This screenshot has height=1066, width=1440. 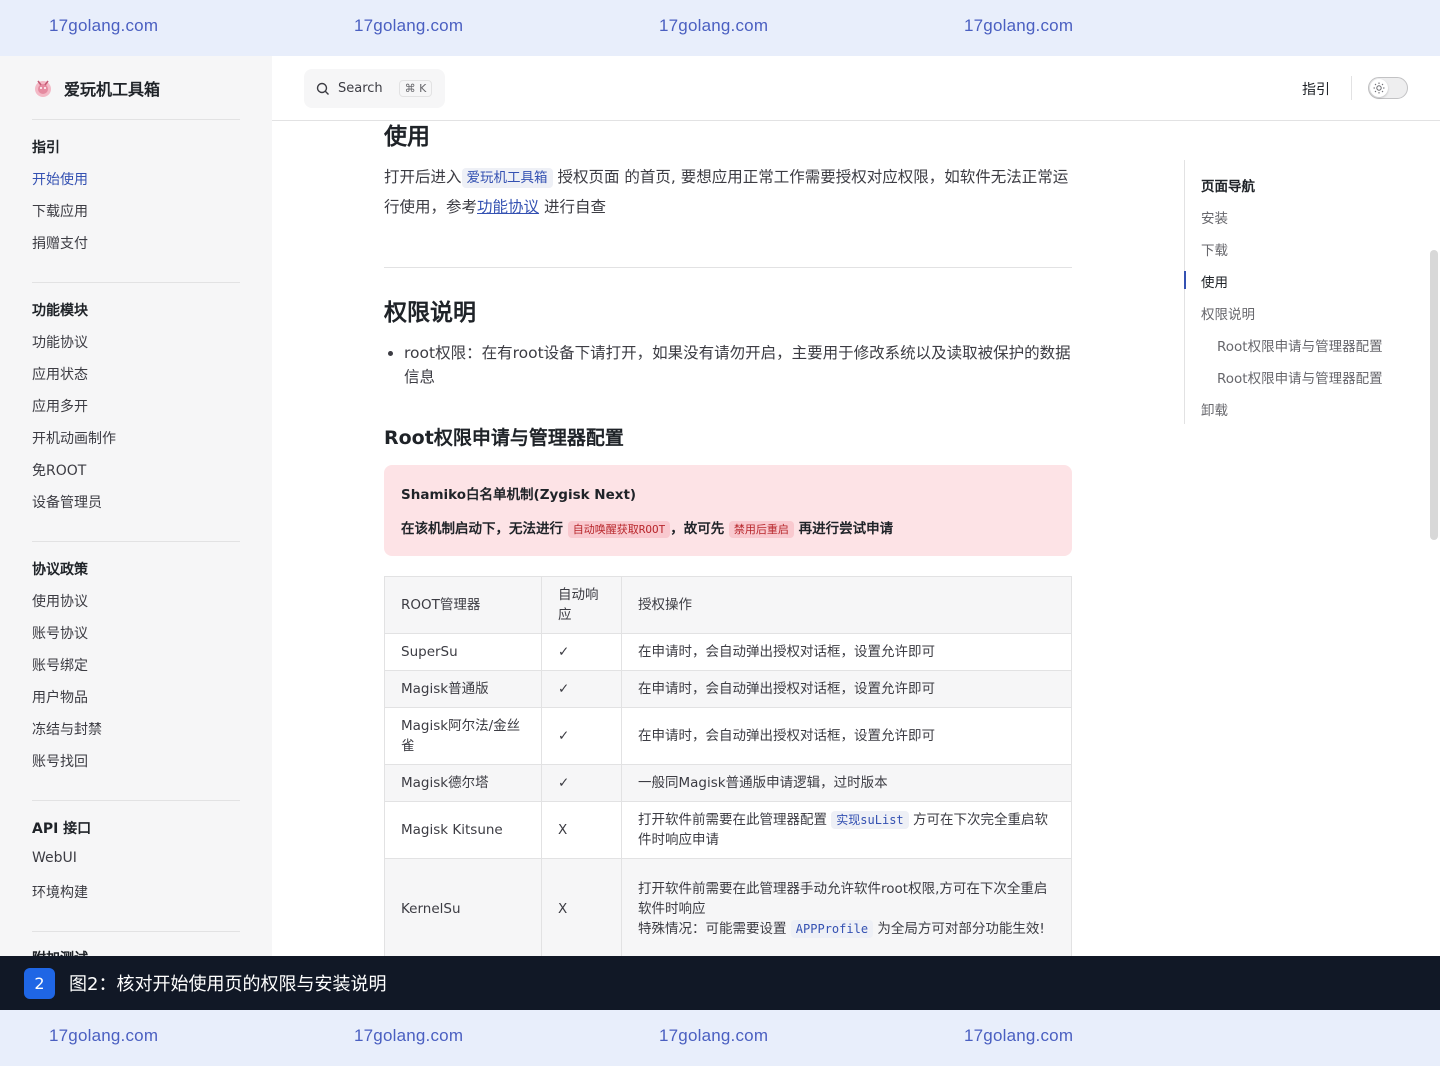 I want to click on nav-link-guide: 指引, so click(x=1316, y=89).